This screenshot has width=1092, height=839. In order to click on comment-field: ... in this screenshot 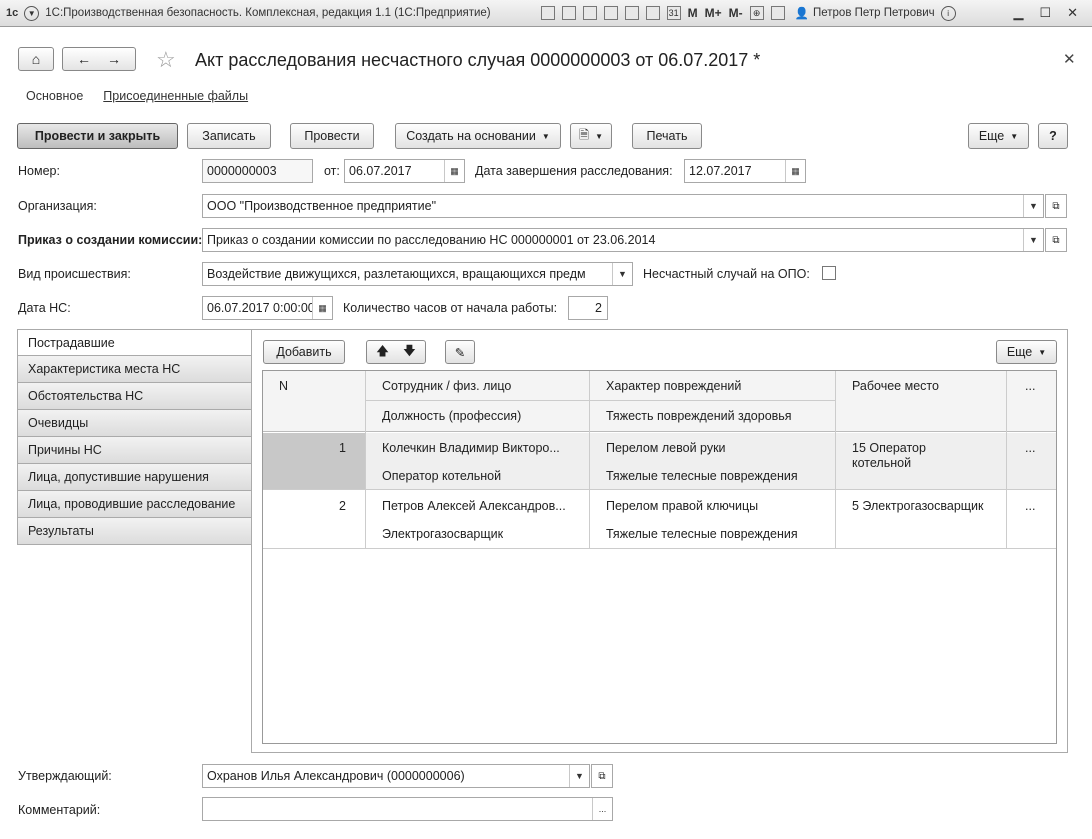, I will do `click(407, 809)`.